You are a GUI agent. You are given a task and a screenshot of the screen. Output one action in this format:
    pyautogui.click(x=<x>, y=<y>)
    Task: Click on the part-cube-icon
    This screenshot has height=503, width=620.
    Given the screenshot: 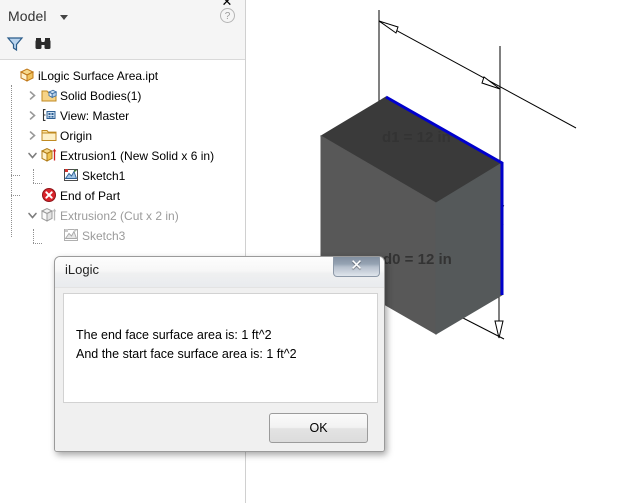 What is the action you would take?
    pyautogui.click(x=27, y=75)
    